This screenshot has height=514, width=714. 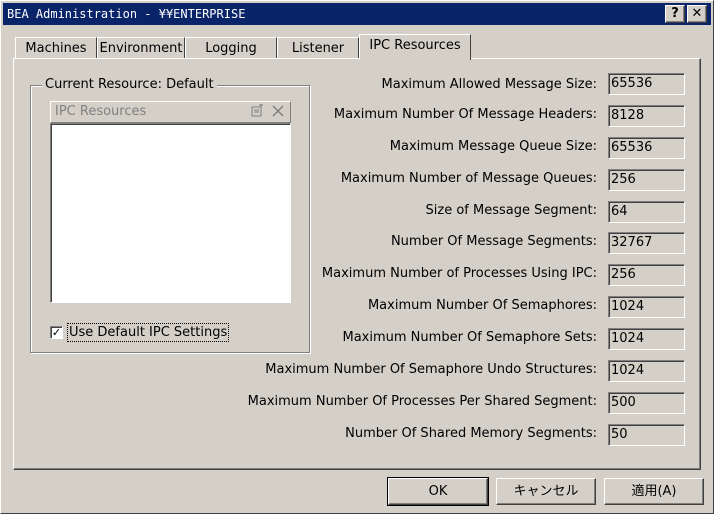 I want to click on tab-listener: Listener, so click(x=318, y=48).